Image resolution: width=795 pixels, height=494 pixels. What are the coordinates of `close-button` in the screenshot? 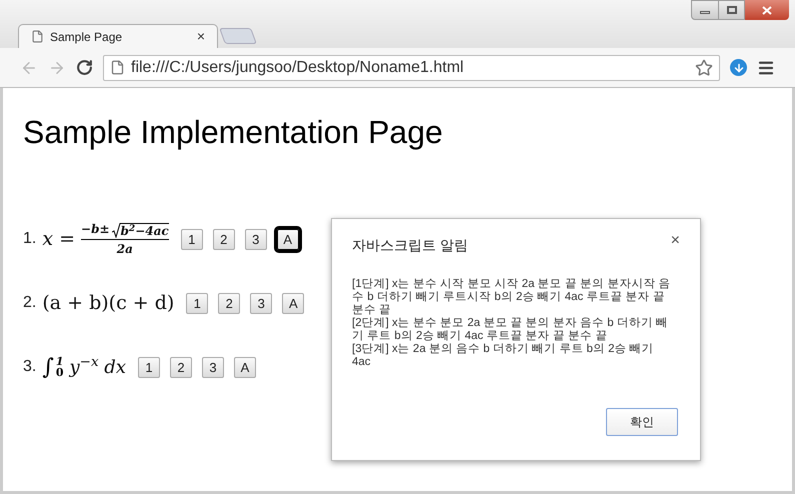 It's located at (767, 10).